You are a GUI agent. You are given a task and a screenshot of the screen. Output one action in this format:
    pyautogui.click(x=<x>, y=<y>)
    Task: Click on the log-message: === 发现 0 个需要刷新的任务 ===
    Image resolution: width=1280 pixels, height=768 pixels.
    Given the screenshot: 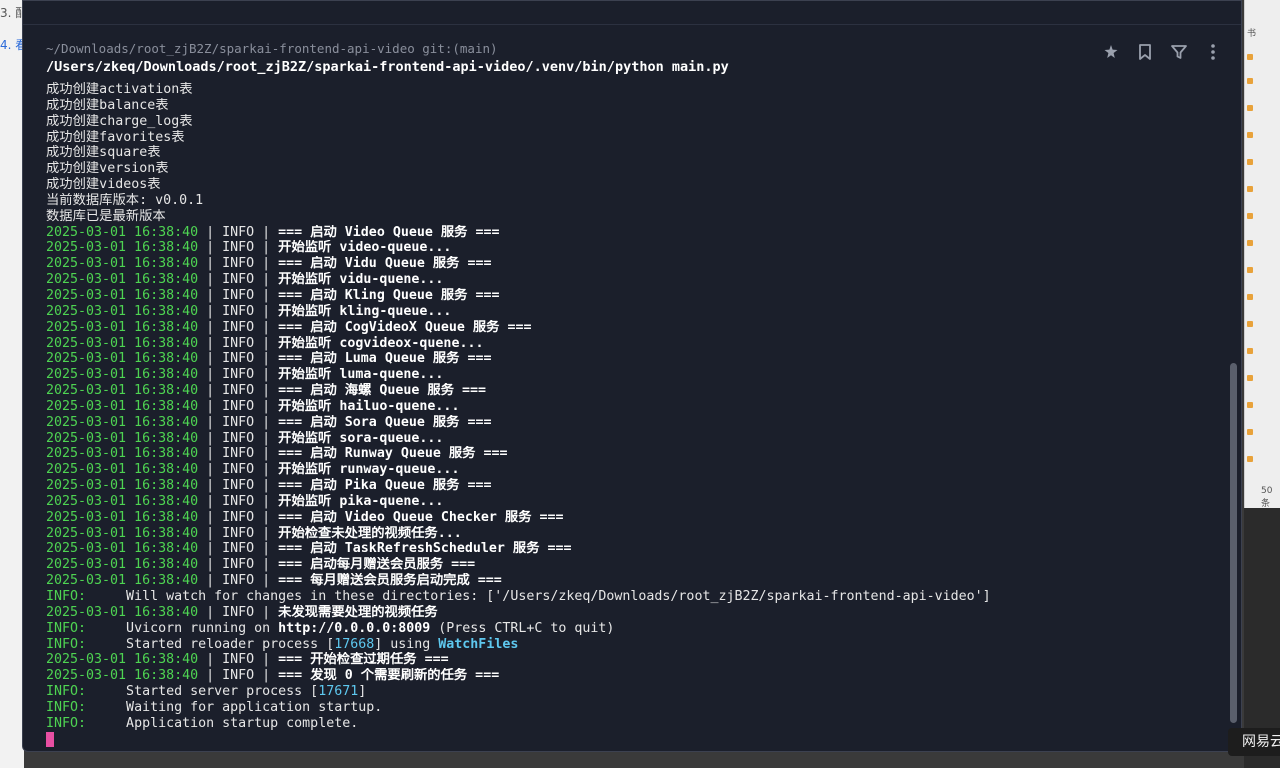 What is the action you would take?
    pyautogui.click(x=389, y=676)
    